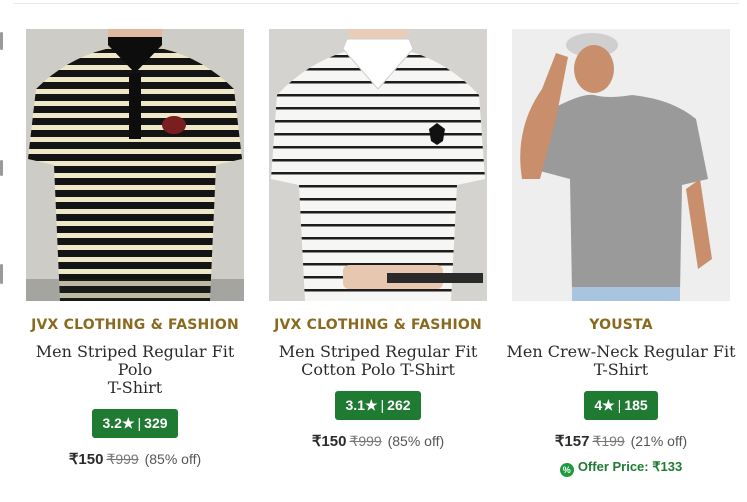 This screenshot has width=747, height=502. What do you see at coordinates (630, 466) in the screenshot?
I see `offer-price-text: Offer Price: ₹133` at bounding box center [630, 466].